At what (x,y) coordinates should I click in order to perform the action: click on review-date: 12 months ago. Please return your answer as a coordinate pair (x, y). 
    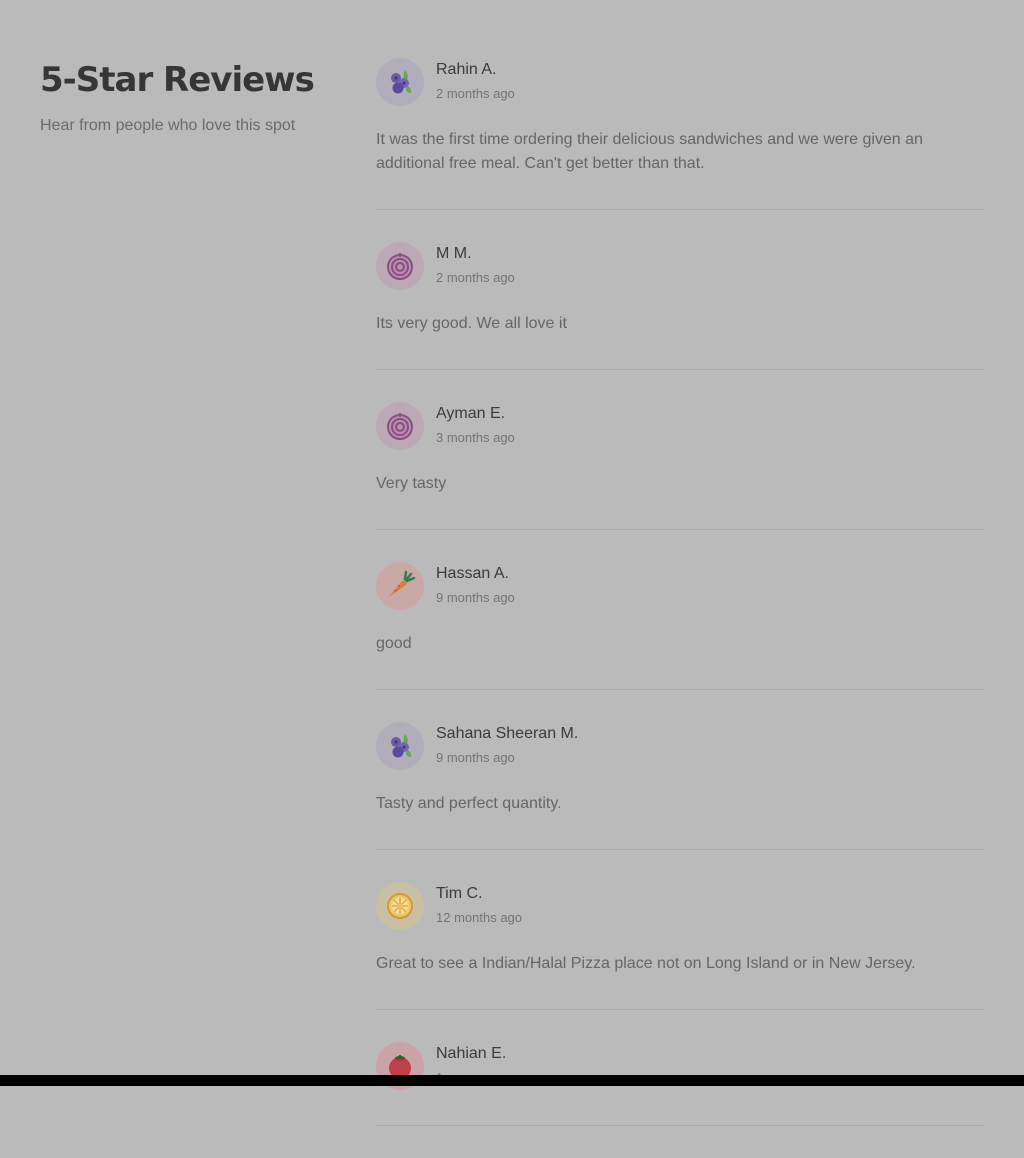
    Looking at the image, I should click on (479, 917).